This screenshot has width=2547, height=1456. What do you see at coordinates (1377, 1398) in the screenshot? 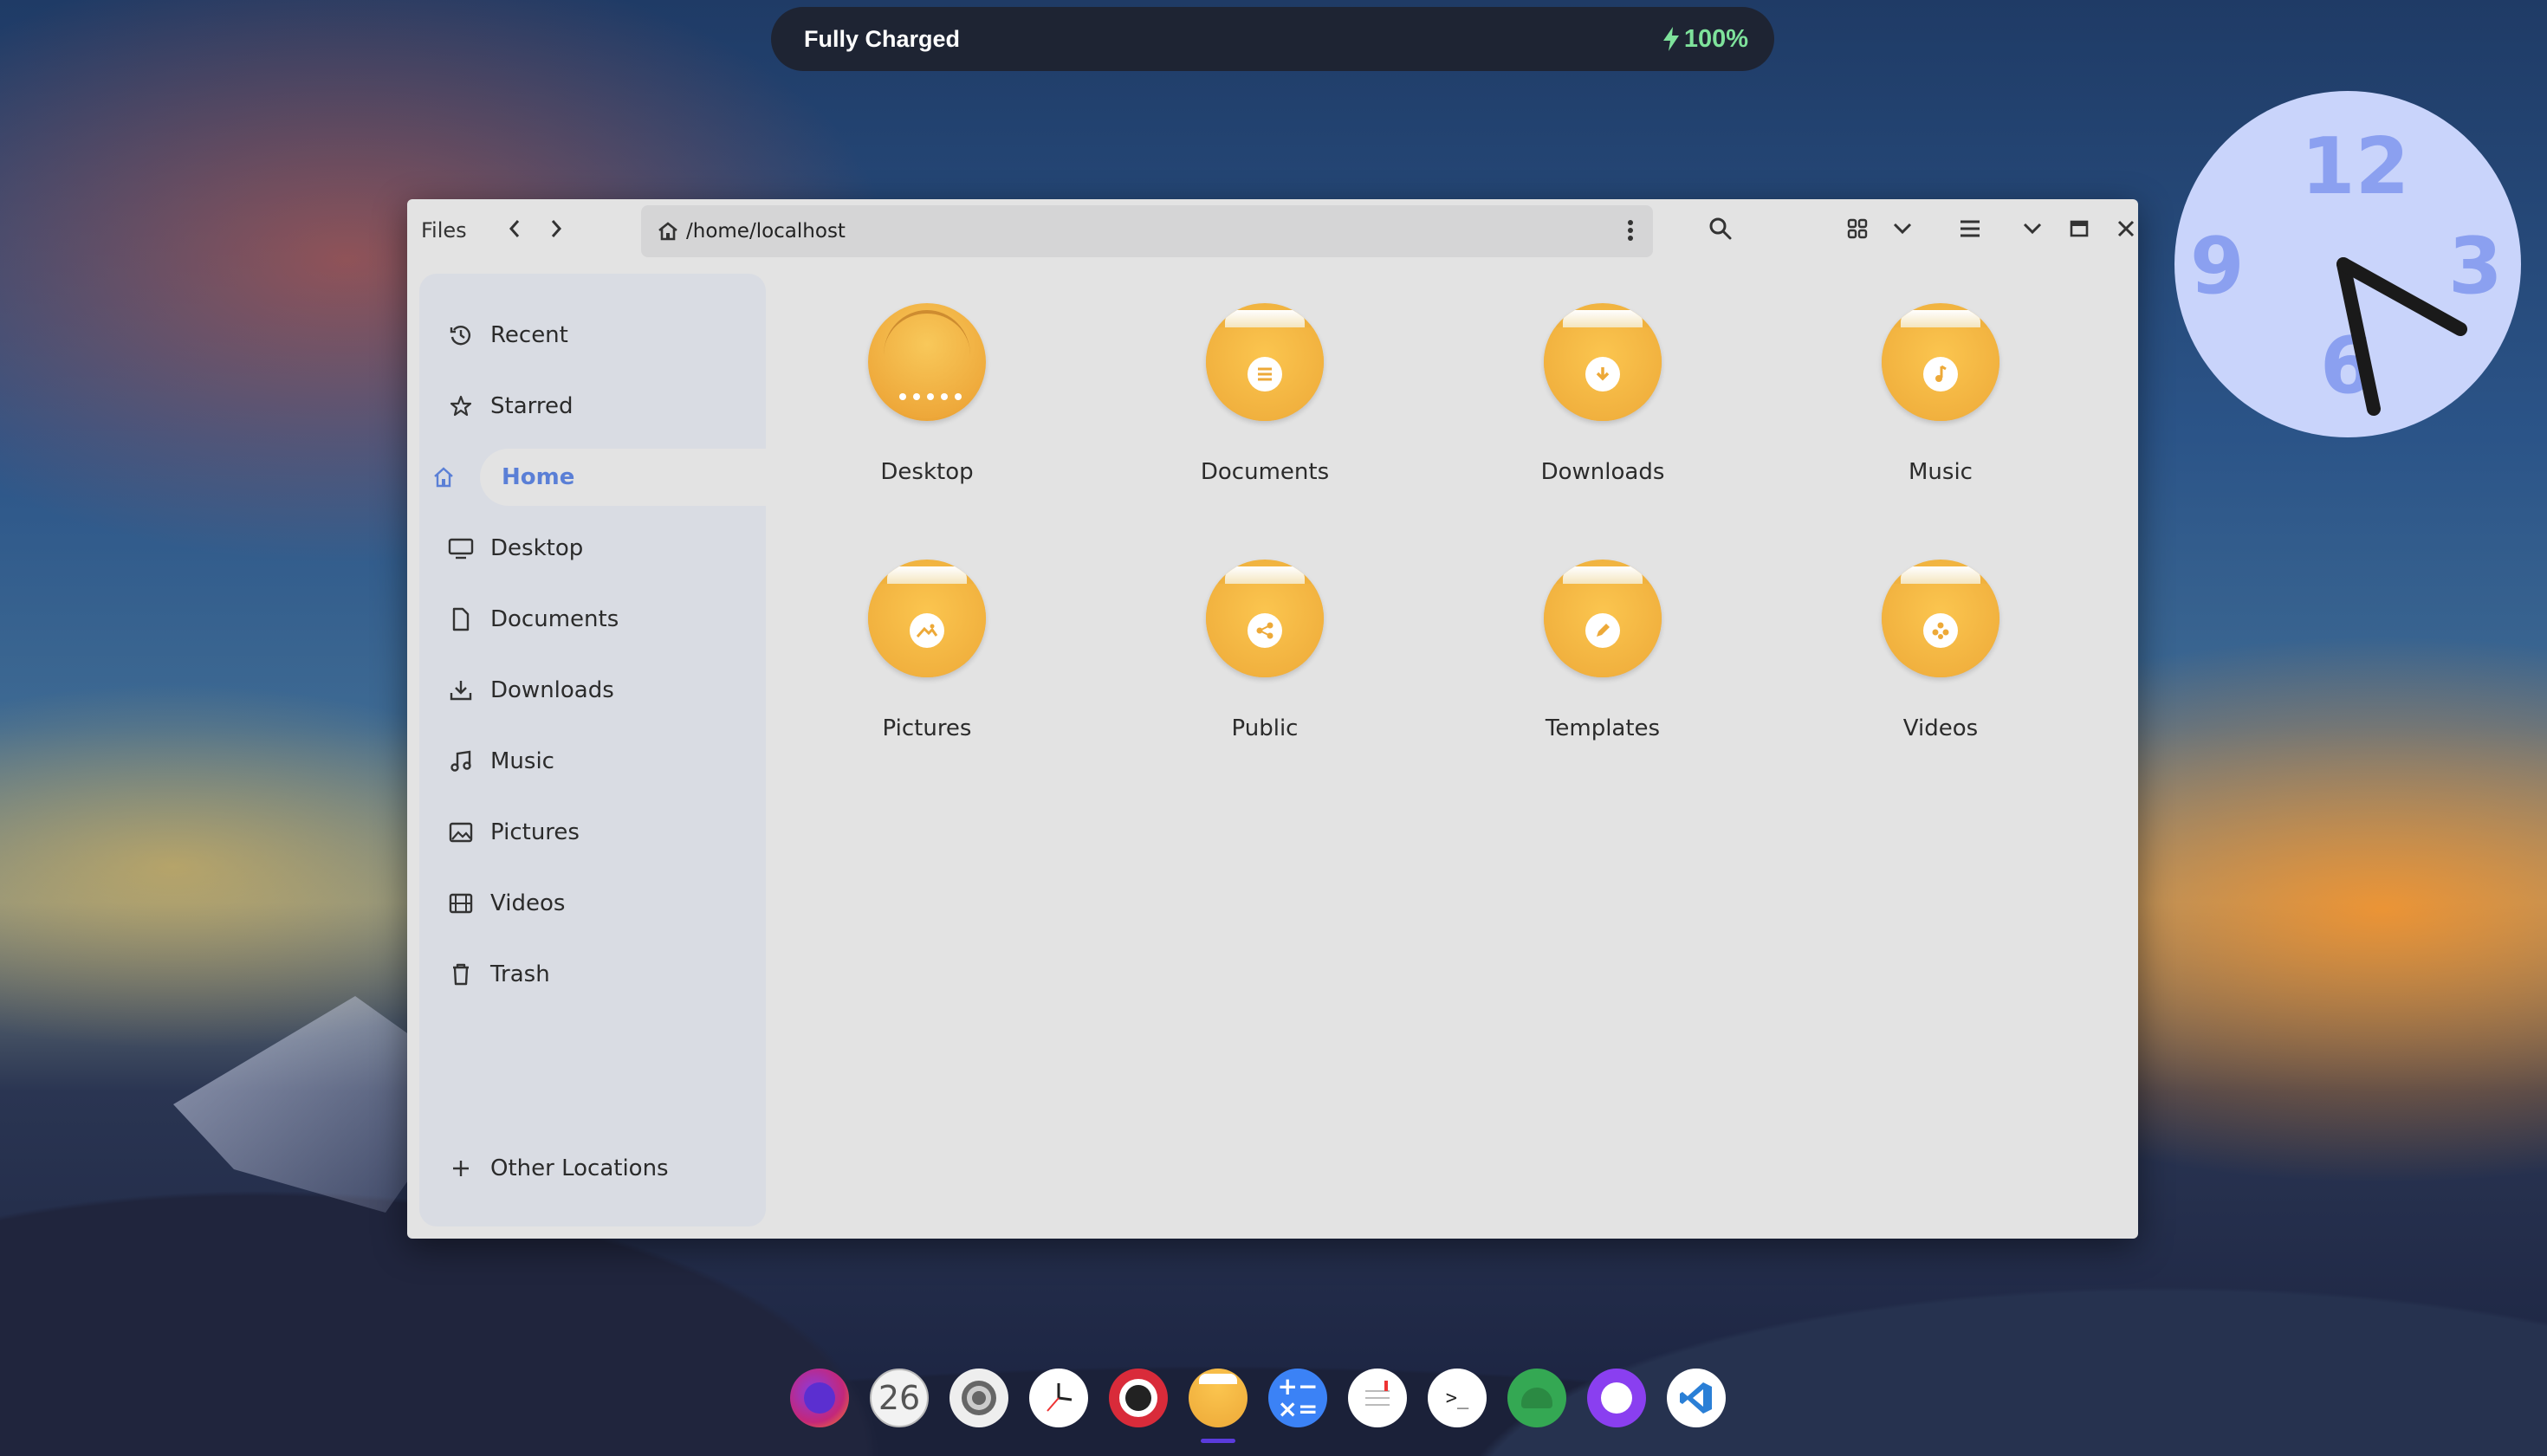
I see `text-editor-icon` at bounding box center [1377, 1398].